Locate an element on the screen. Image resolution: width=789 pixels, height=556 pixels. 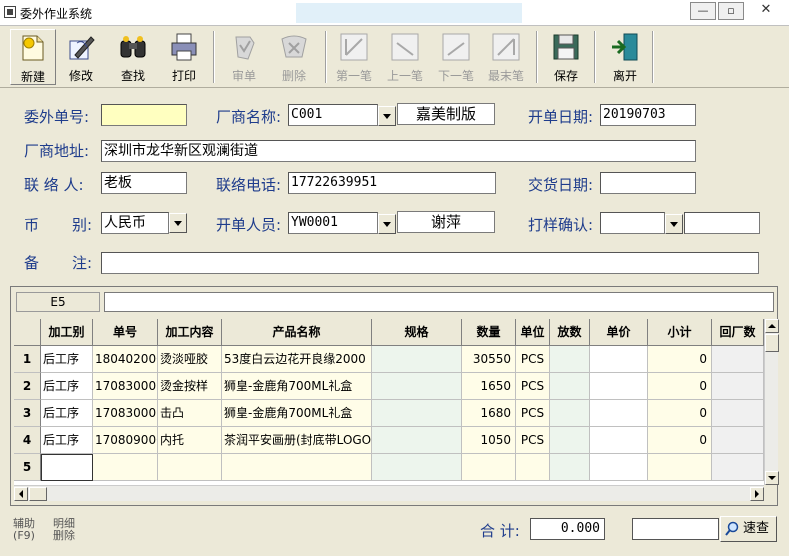
open-date-field: 20190703 is located at coordinates (648, 115).